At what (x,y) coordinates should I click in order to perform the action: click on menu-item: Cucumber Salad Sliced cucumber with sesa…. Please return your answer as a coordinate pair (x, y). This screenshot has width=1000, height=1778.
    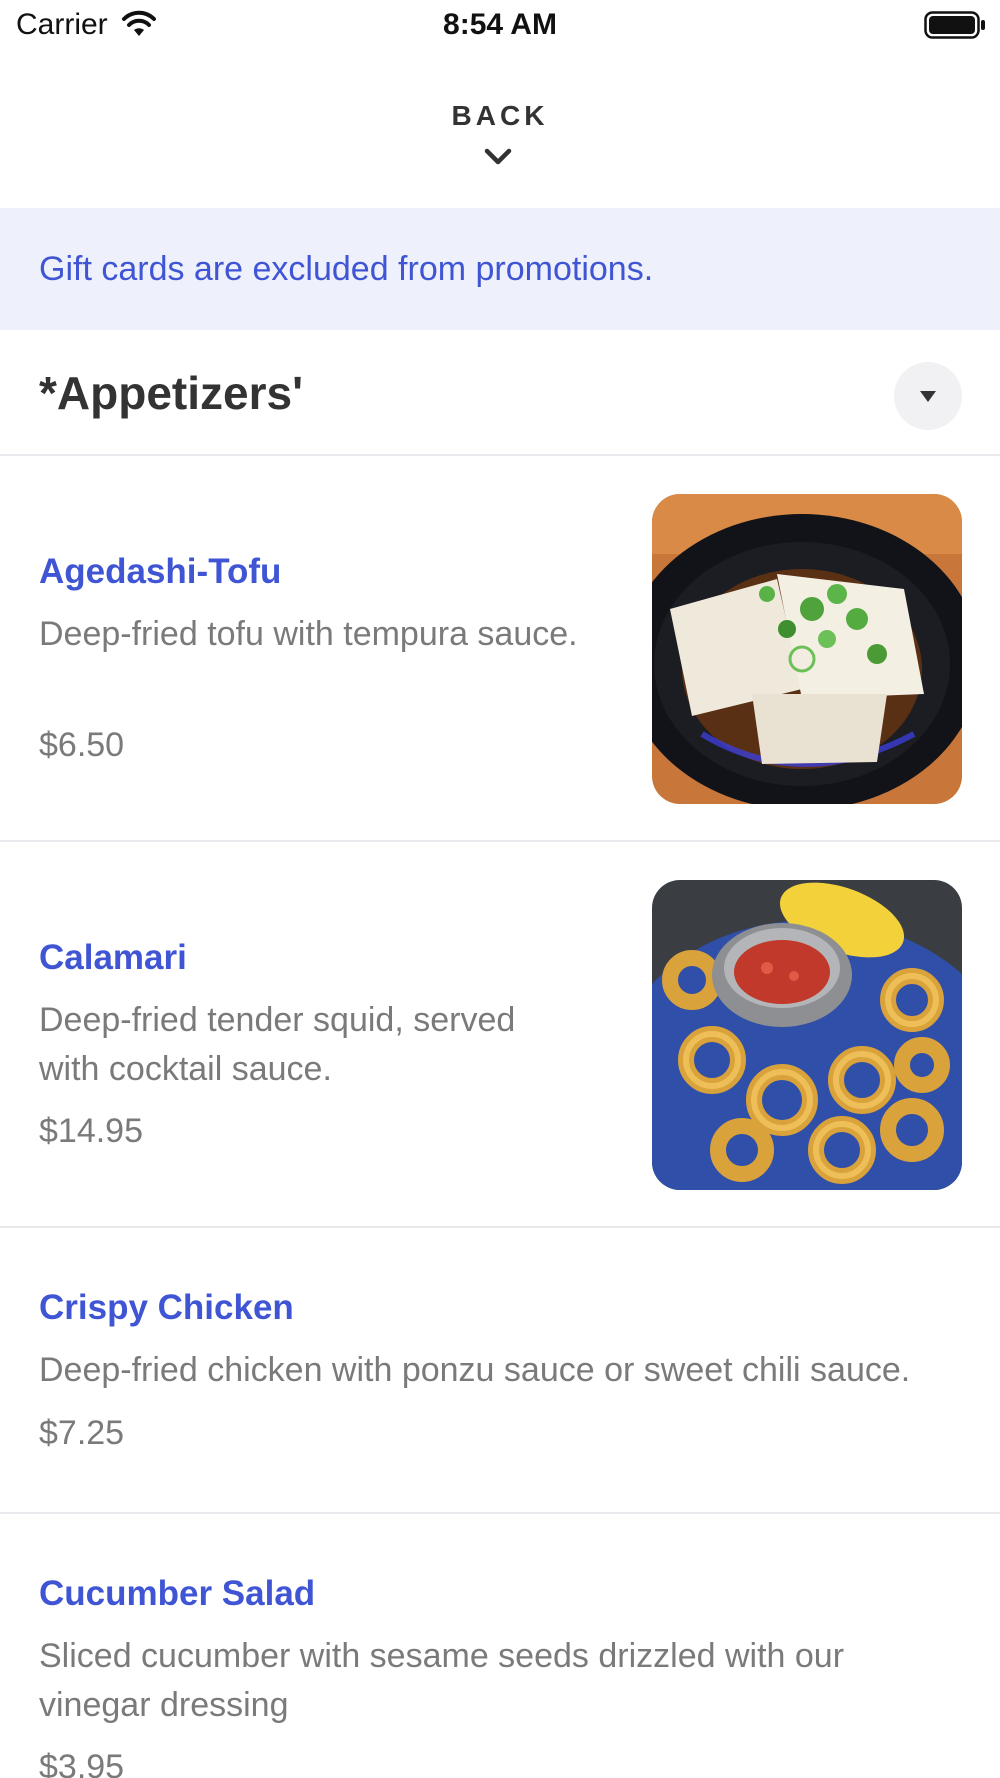
    Looking at the image, I should click on (500, 1646).